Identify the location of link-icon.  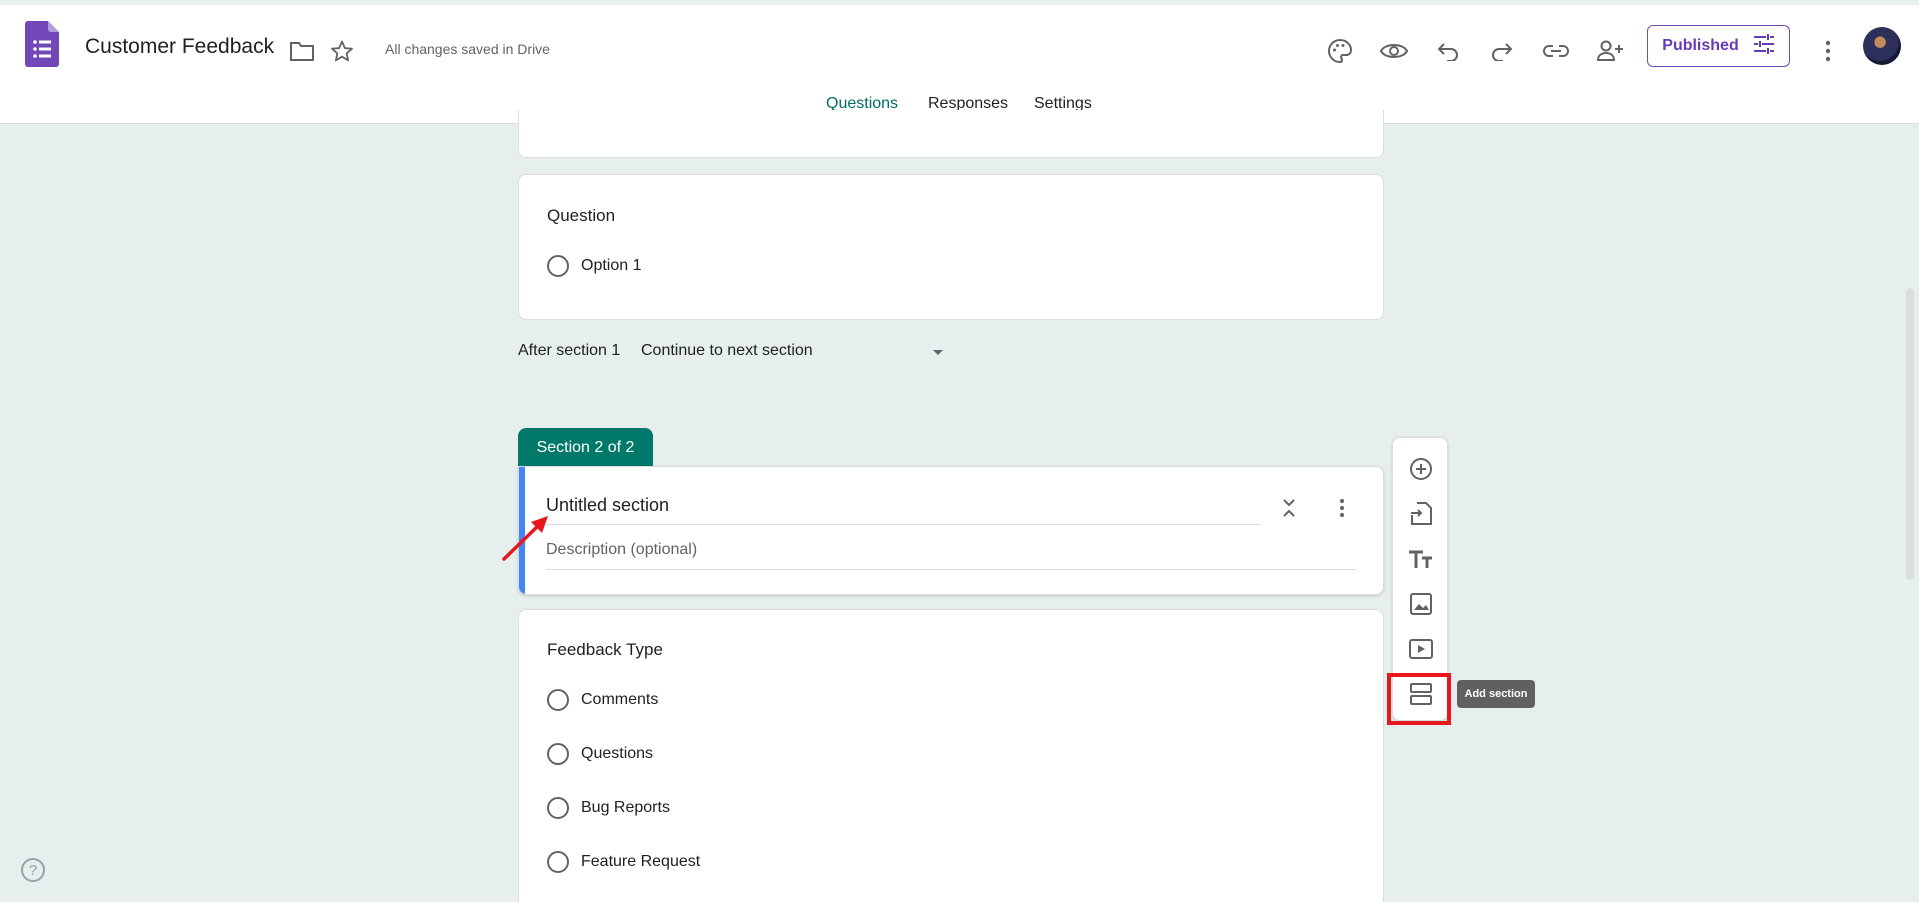
(1556, 51).